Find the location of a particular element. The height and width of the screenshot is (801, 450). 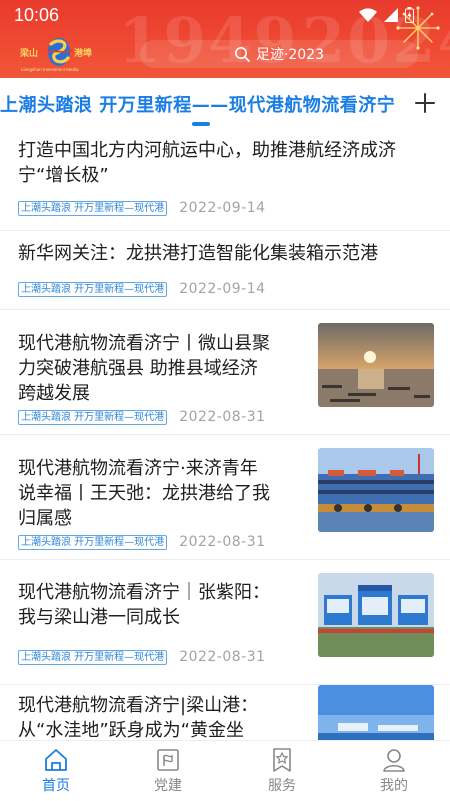

nav-mine: 我的 is located at coordinates (394, 771).